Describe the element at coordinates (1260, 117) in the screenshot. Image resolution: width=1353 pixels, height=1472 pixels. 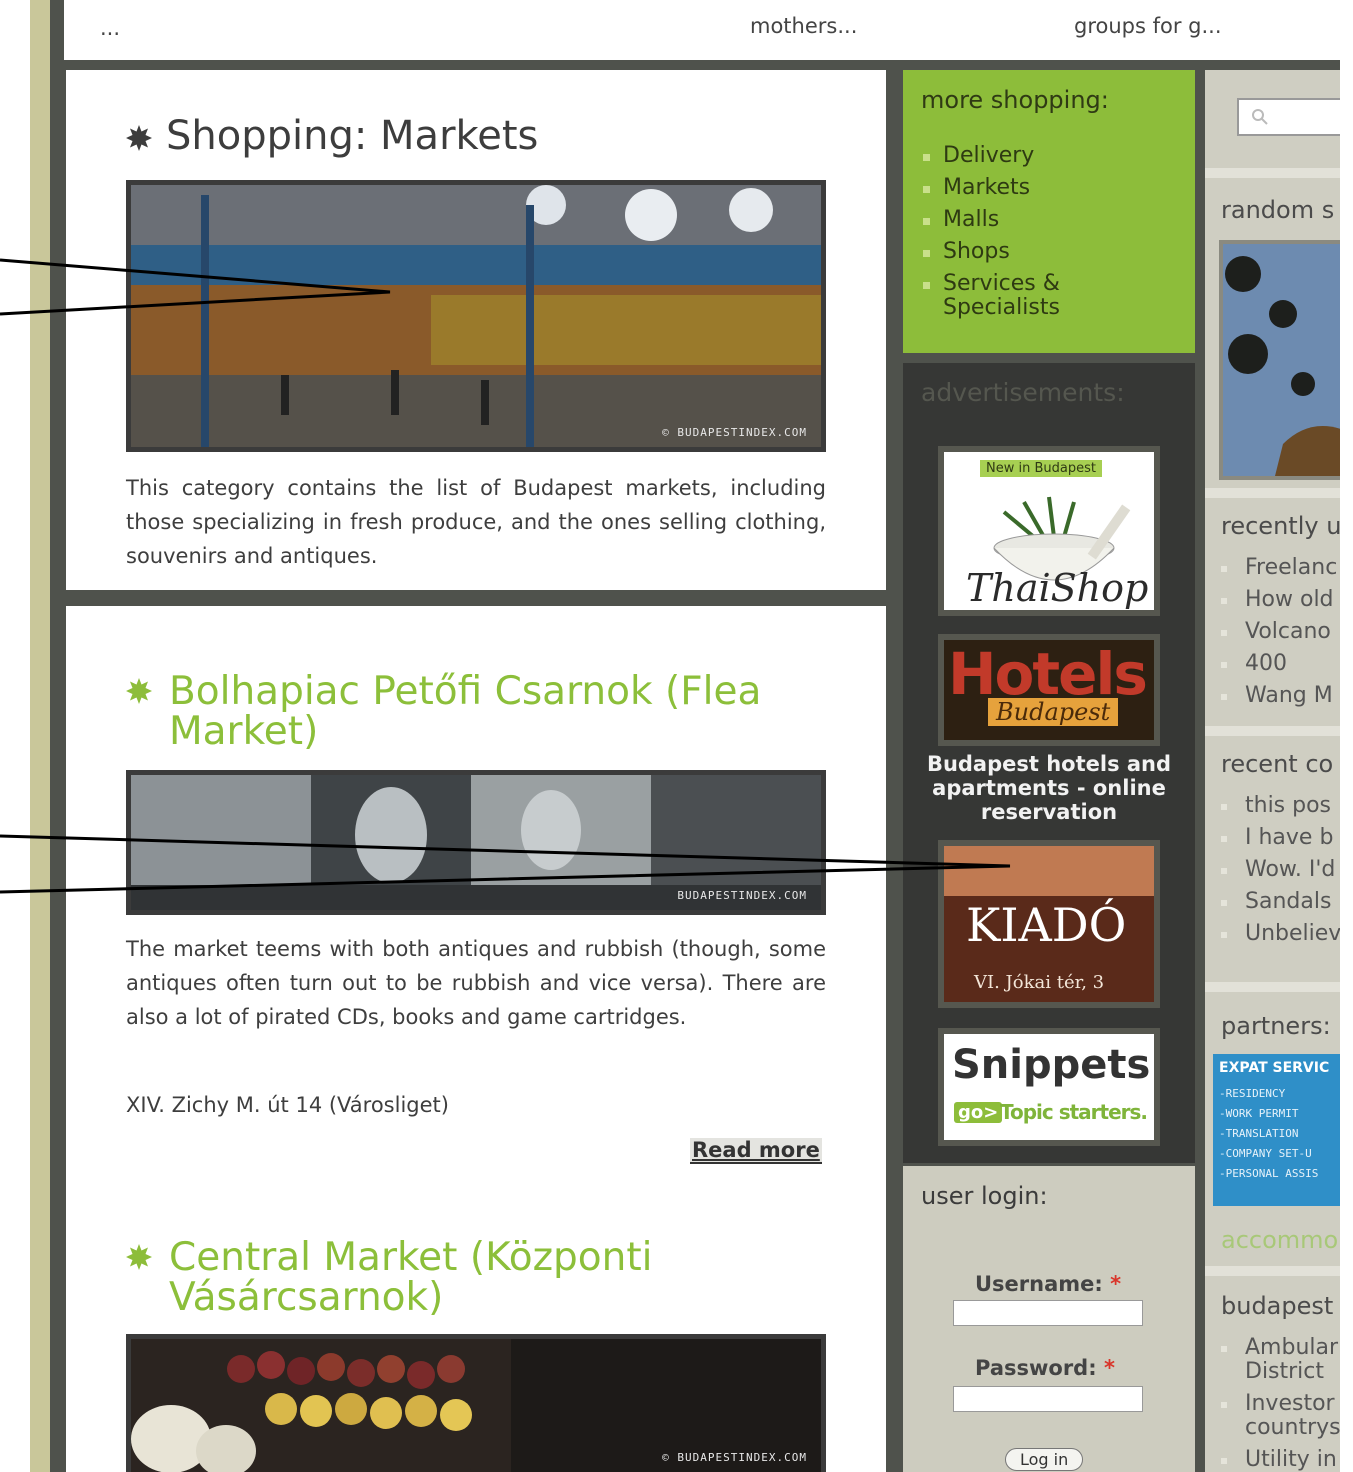
I see `search-icon` at that location.